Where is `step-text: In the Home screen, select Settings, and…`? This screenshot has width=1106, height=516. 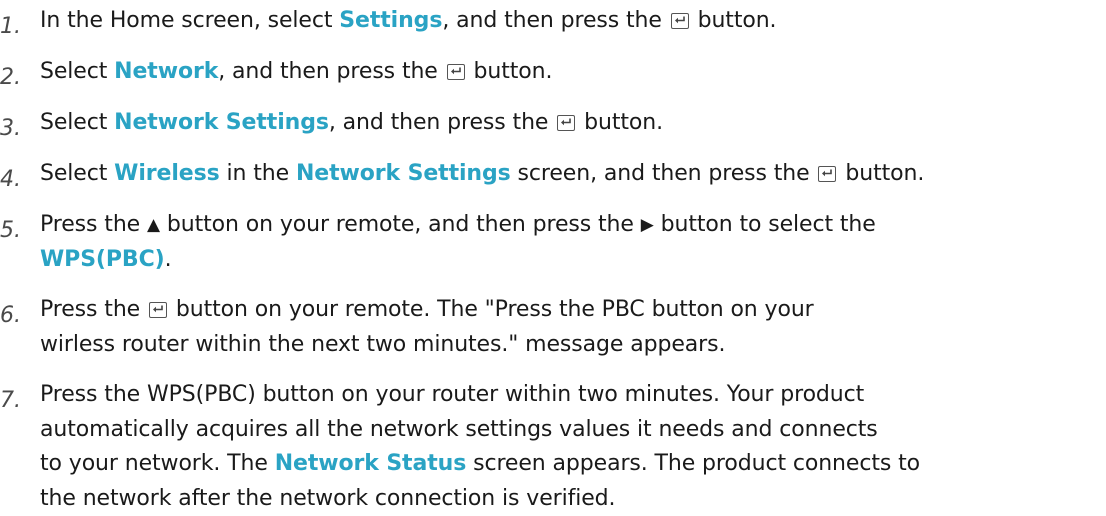 step-text: In the Home screen, select Settings, and… is located at coordinates (571, 21).